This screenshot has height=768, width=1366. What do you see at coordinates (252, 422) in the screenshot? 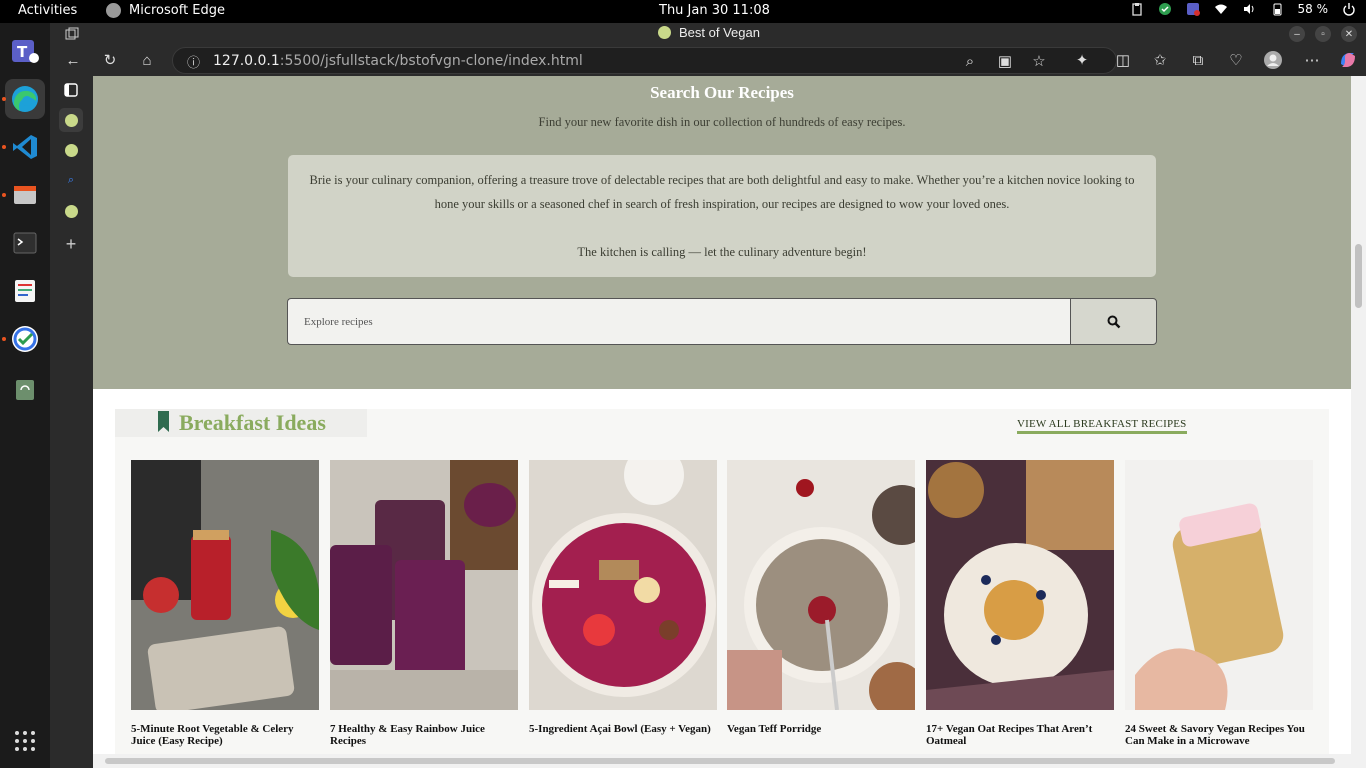
I see `breakfast-title: Breakfast Ideas` at bounding box center [252, 422].